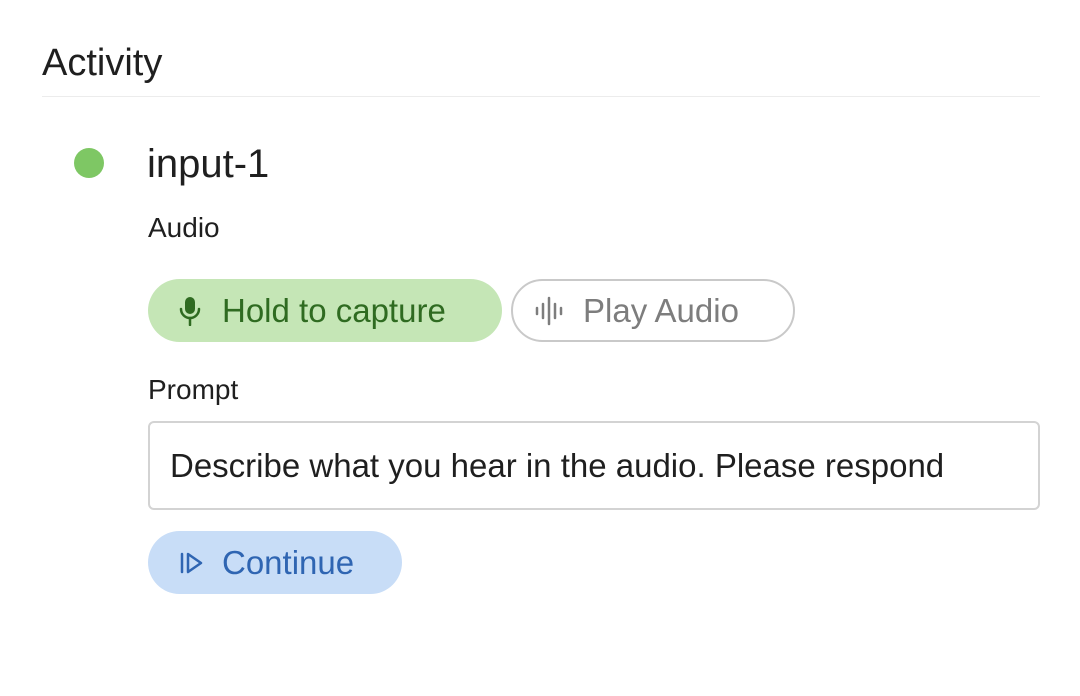  What do you see at coordinates (190, 311) in the screenshot?
I see `microphone-icon` at bounding box center [190, 311].